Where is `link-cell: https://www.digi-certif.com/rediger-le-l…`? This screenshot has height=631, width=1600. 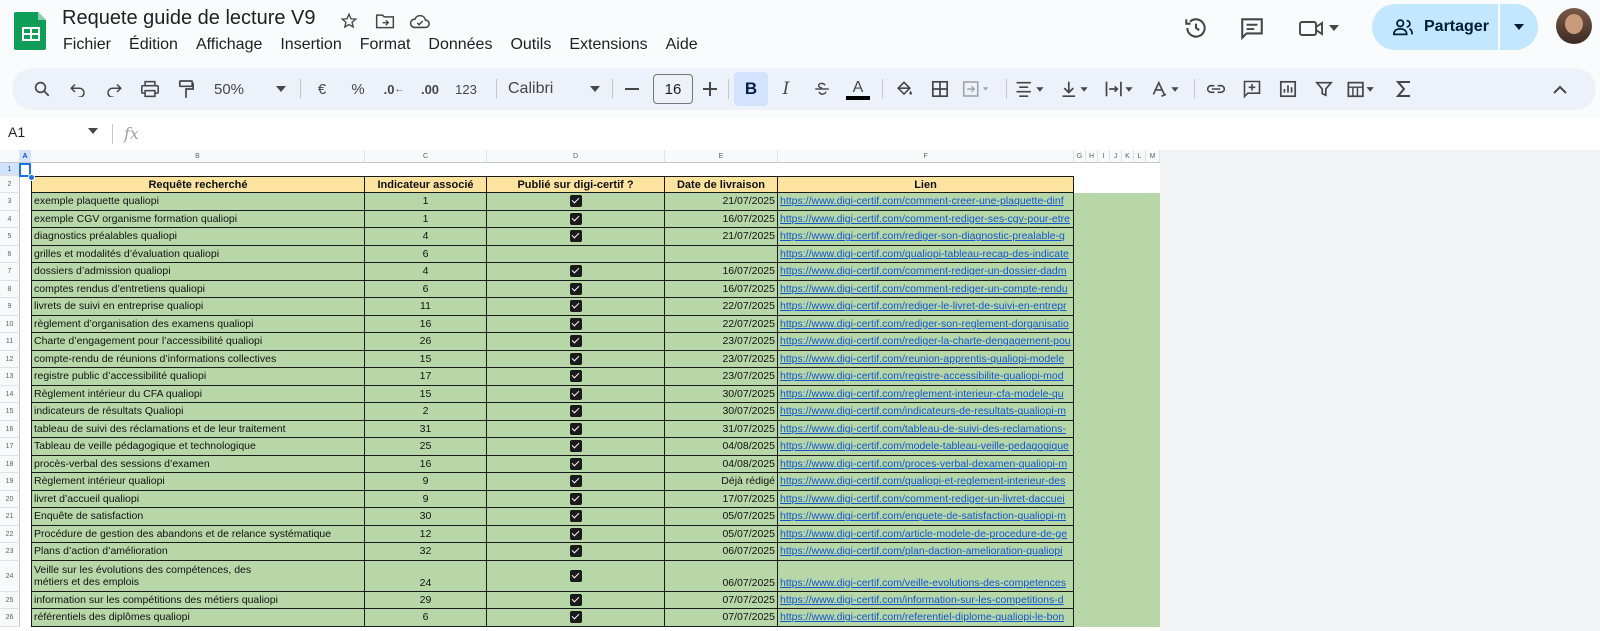
link-cell: https://www.digi-certif.com/rediger-le-l… is located at coordinates (926, 307).